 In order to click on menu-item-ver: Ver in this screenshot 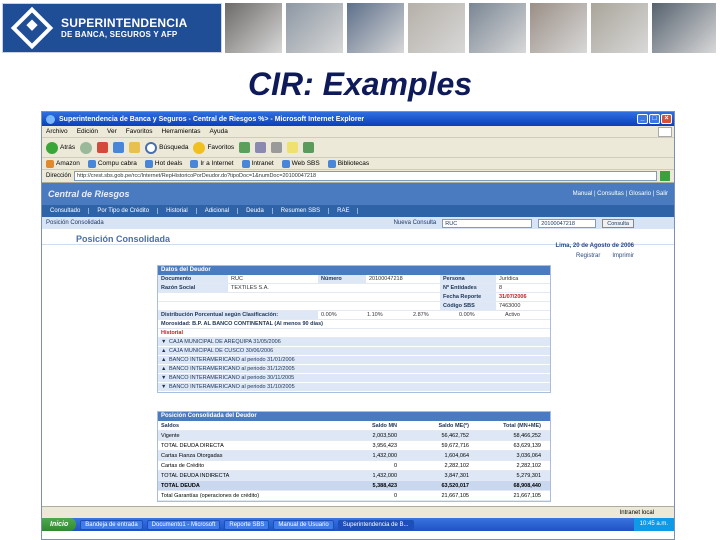, I will do `click(112, 131)`.